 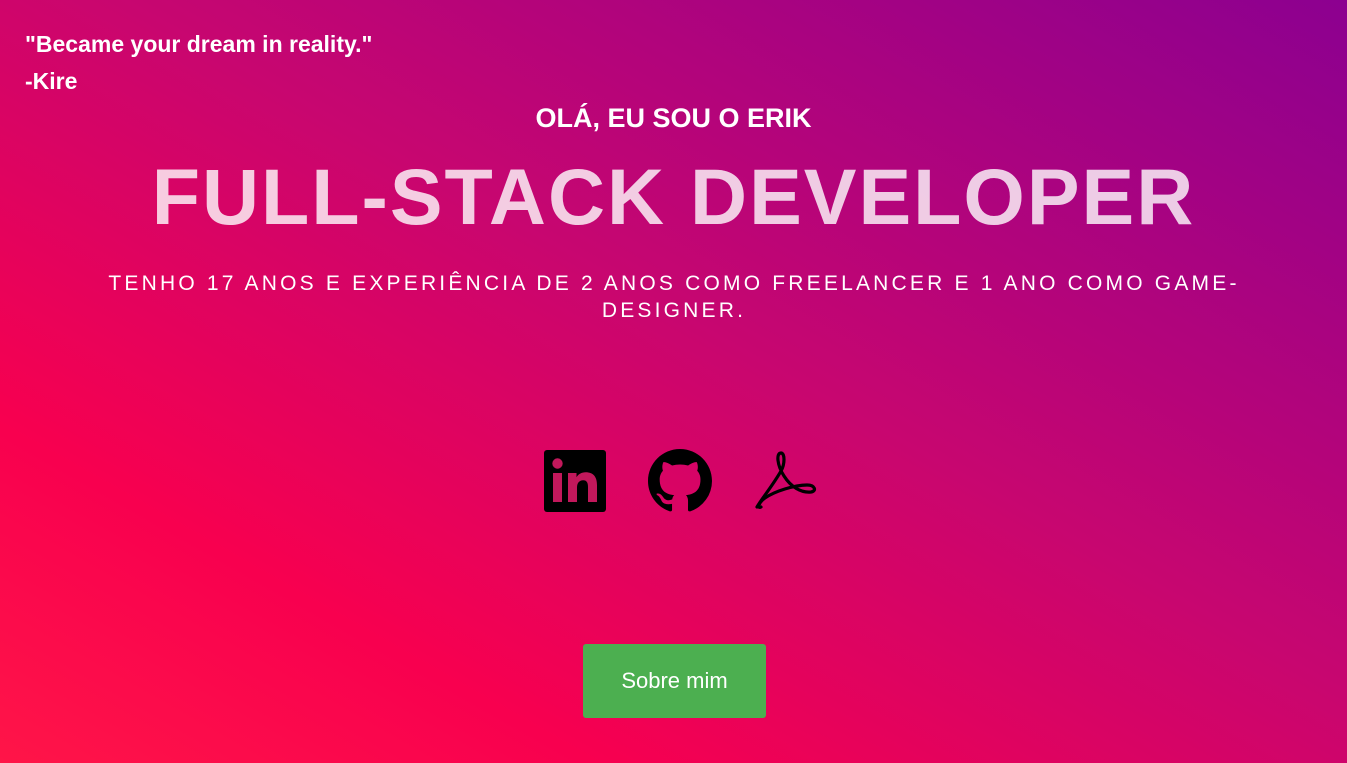 What do you see at coordinates (673, 196) in the screenshot?
I see `role-title: FULL-STACK DEVELOPER` at bounding box center [673, 196].